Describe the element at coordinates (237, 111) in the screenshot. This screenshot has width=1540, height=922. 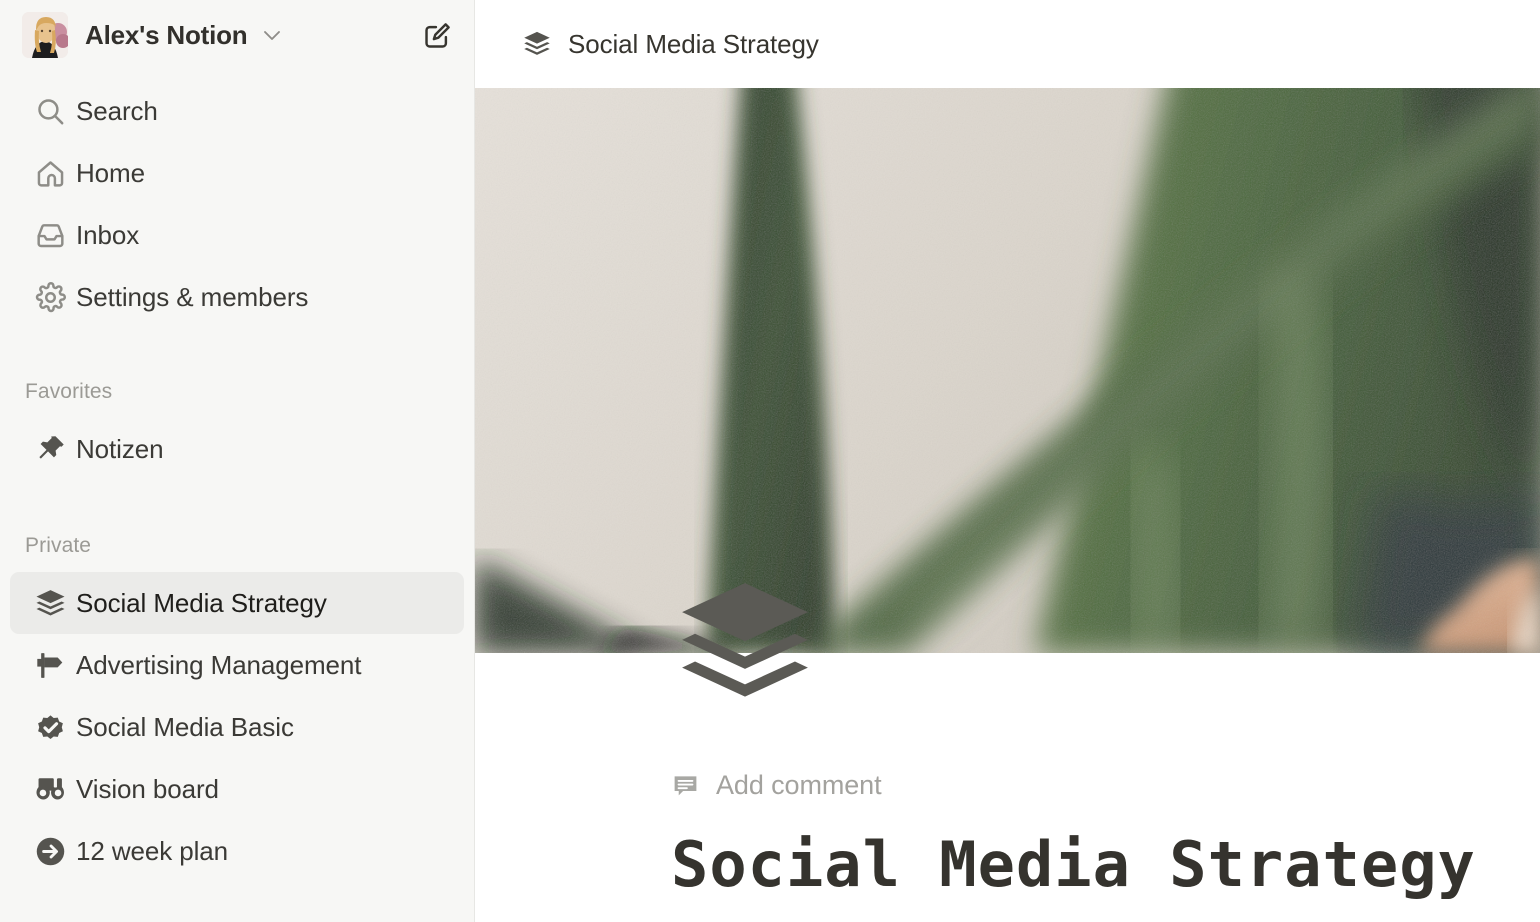
I see `sidebar-item-search: Search` at that location.